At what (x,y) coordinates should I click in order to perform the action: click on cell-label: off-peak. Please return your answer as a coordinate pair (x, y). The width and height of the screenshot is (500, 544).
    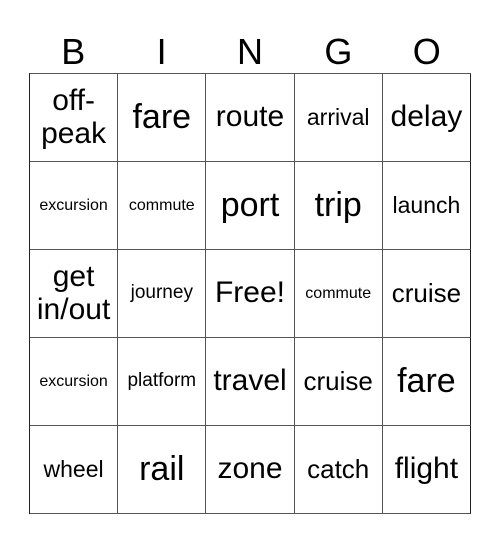
    Looking at the image, I should click on (74, 117).